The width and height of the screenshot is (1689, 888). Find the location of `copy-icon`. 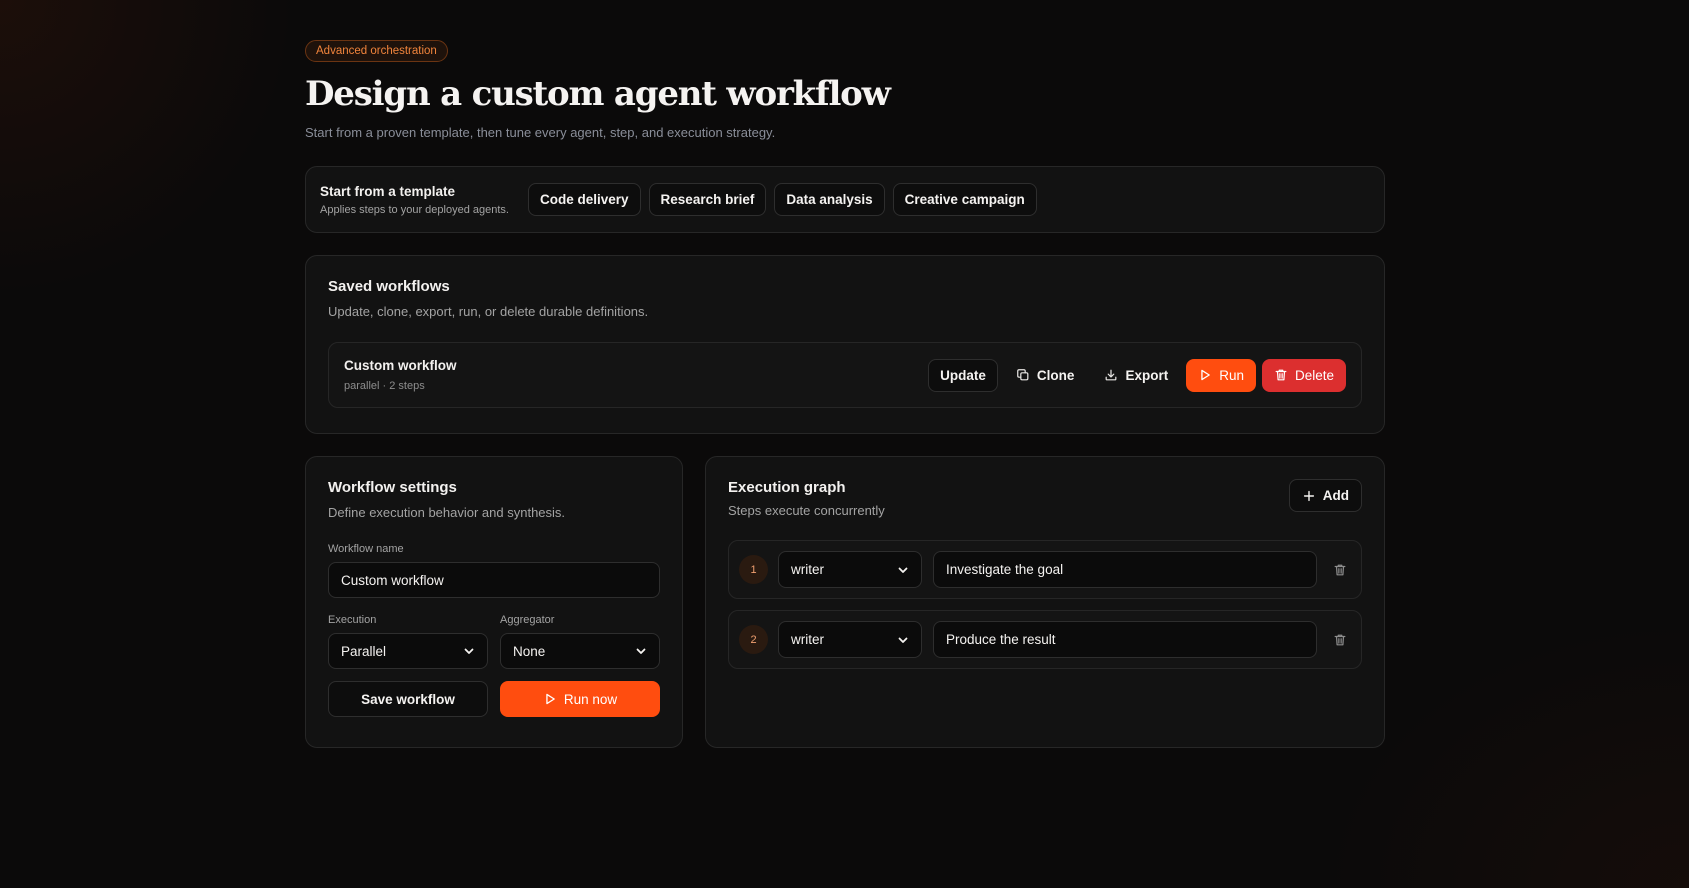

copy-icon is located at coordinates (1023, 375).